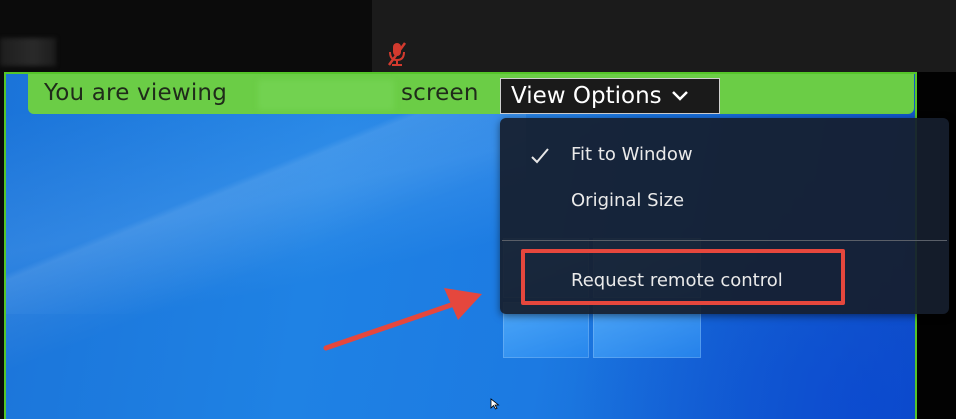 The height and width of the screenshot is (419, 956). What do you see at coordinates (326, 95) in the screenshot?
I see `redacted-presenter-name` at bounding box center [326, 95].